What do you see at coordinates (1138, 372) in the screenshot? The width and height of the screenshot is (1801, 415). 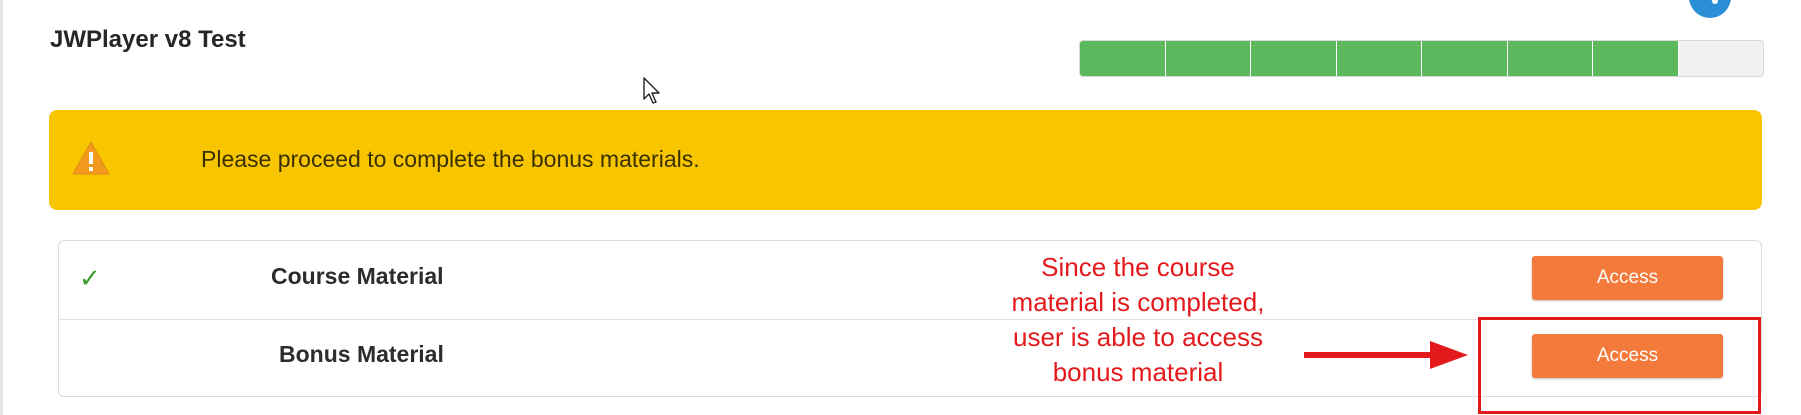 I see `annotation-line: bonus material` at bounding box center [1138, 372].